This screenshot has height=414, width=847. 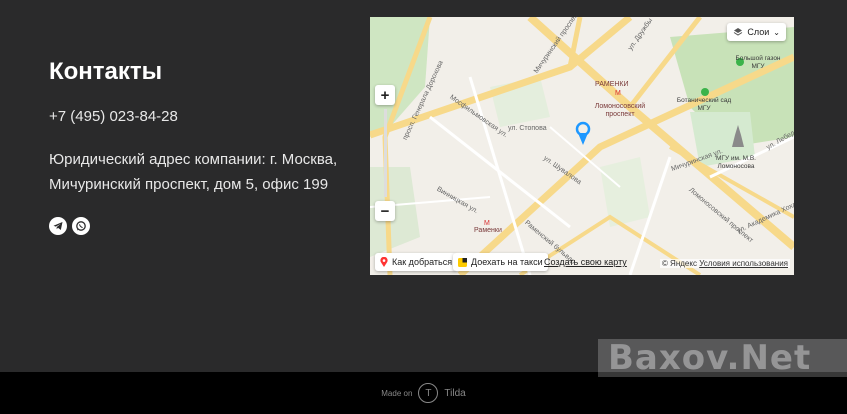 I want to click on poi-botanical-garden: Ботанический сад МГУ, so click(x=704, y=104).